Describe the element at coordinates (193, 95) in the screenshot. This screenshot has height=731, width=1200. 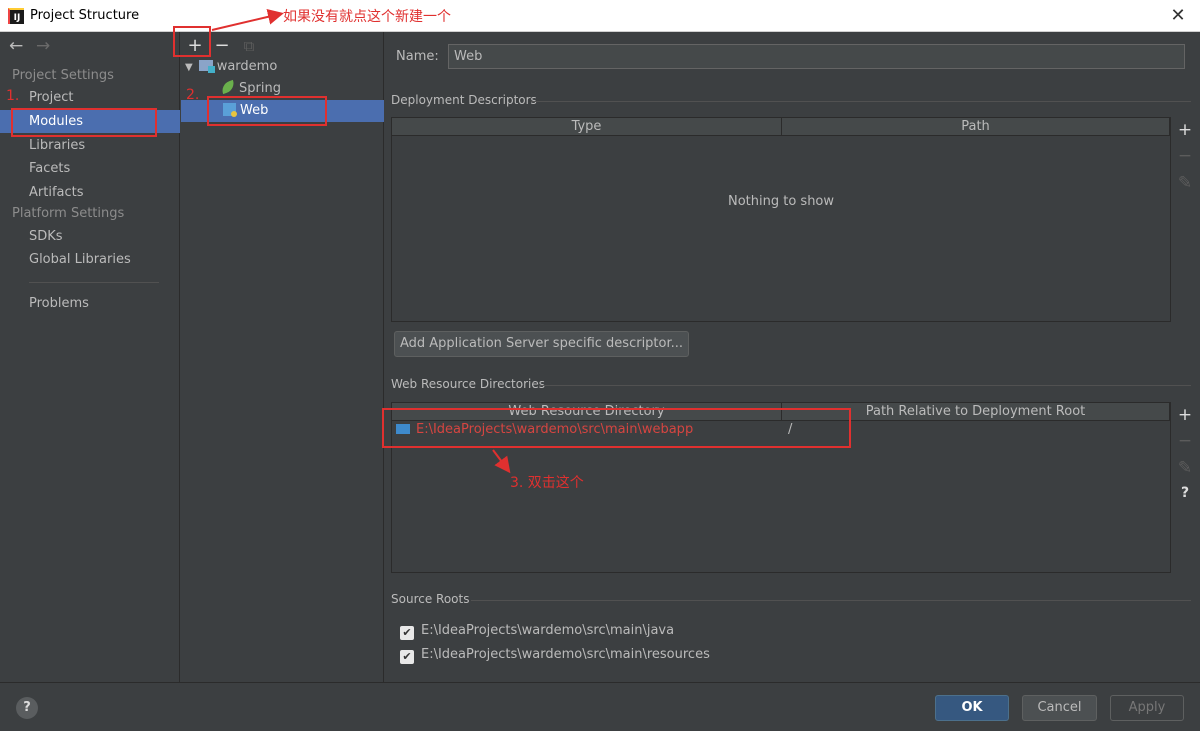
I see `annotation-step-2: 2.` at that location.